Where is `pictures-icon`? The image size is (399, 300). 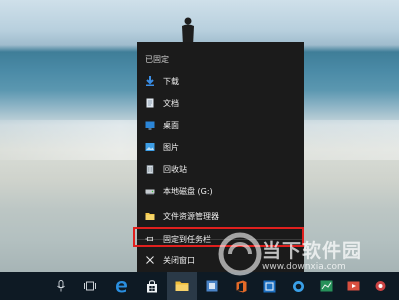 pictures-icon is located at coordinates (150, 147).